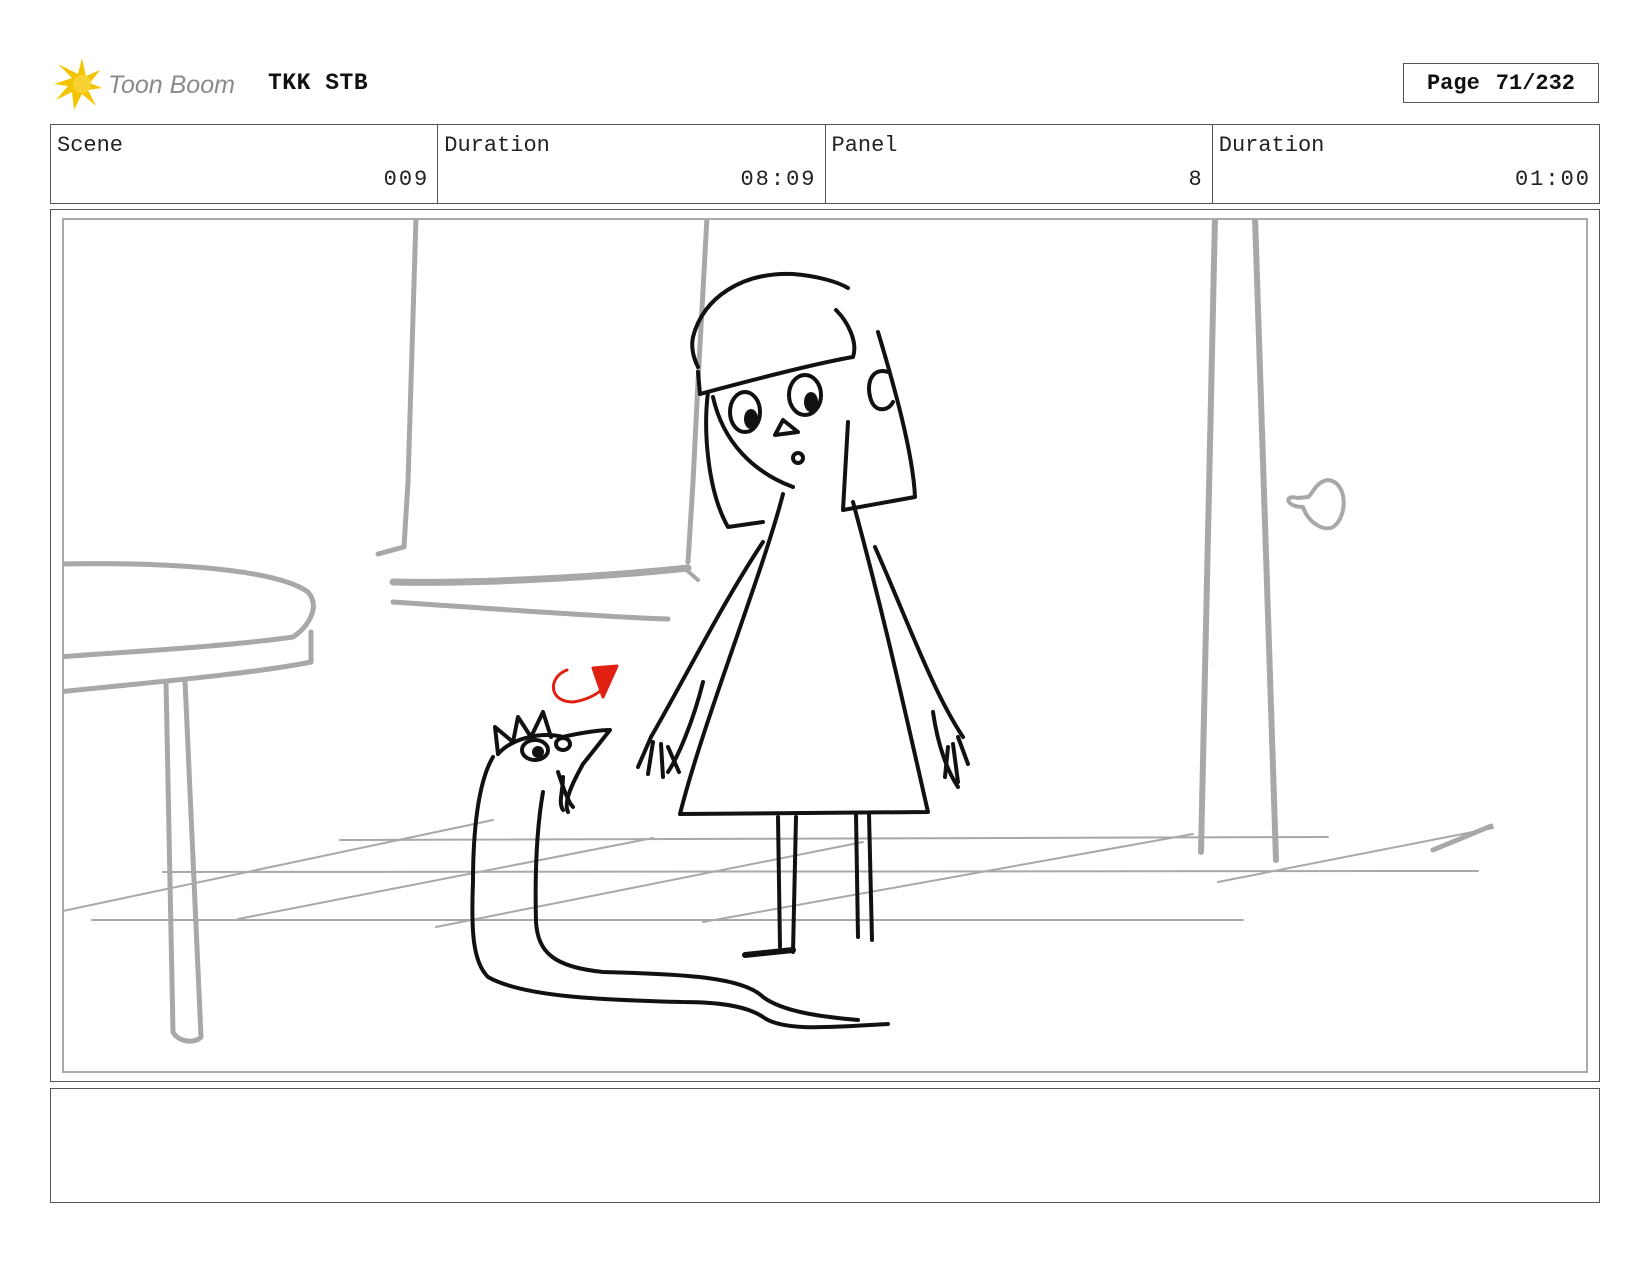 The height and width of the screenshot is (1275, 1650). Describe the element at coordinates (171, 85) in the screenshot. I see `logo-text: Toon Boom` at that location.